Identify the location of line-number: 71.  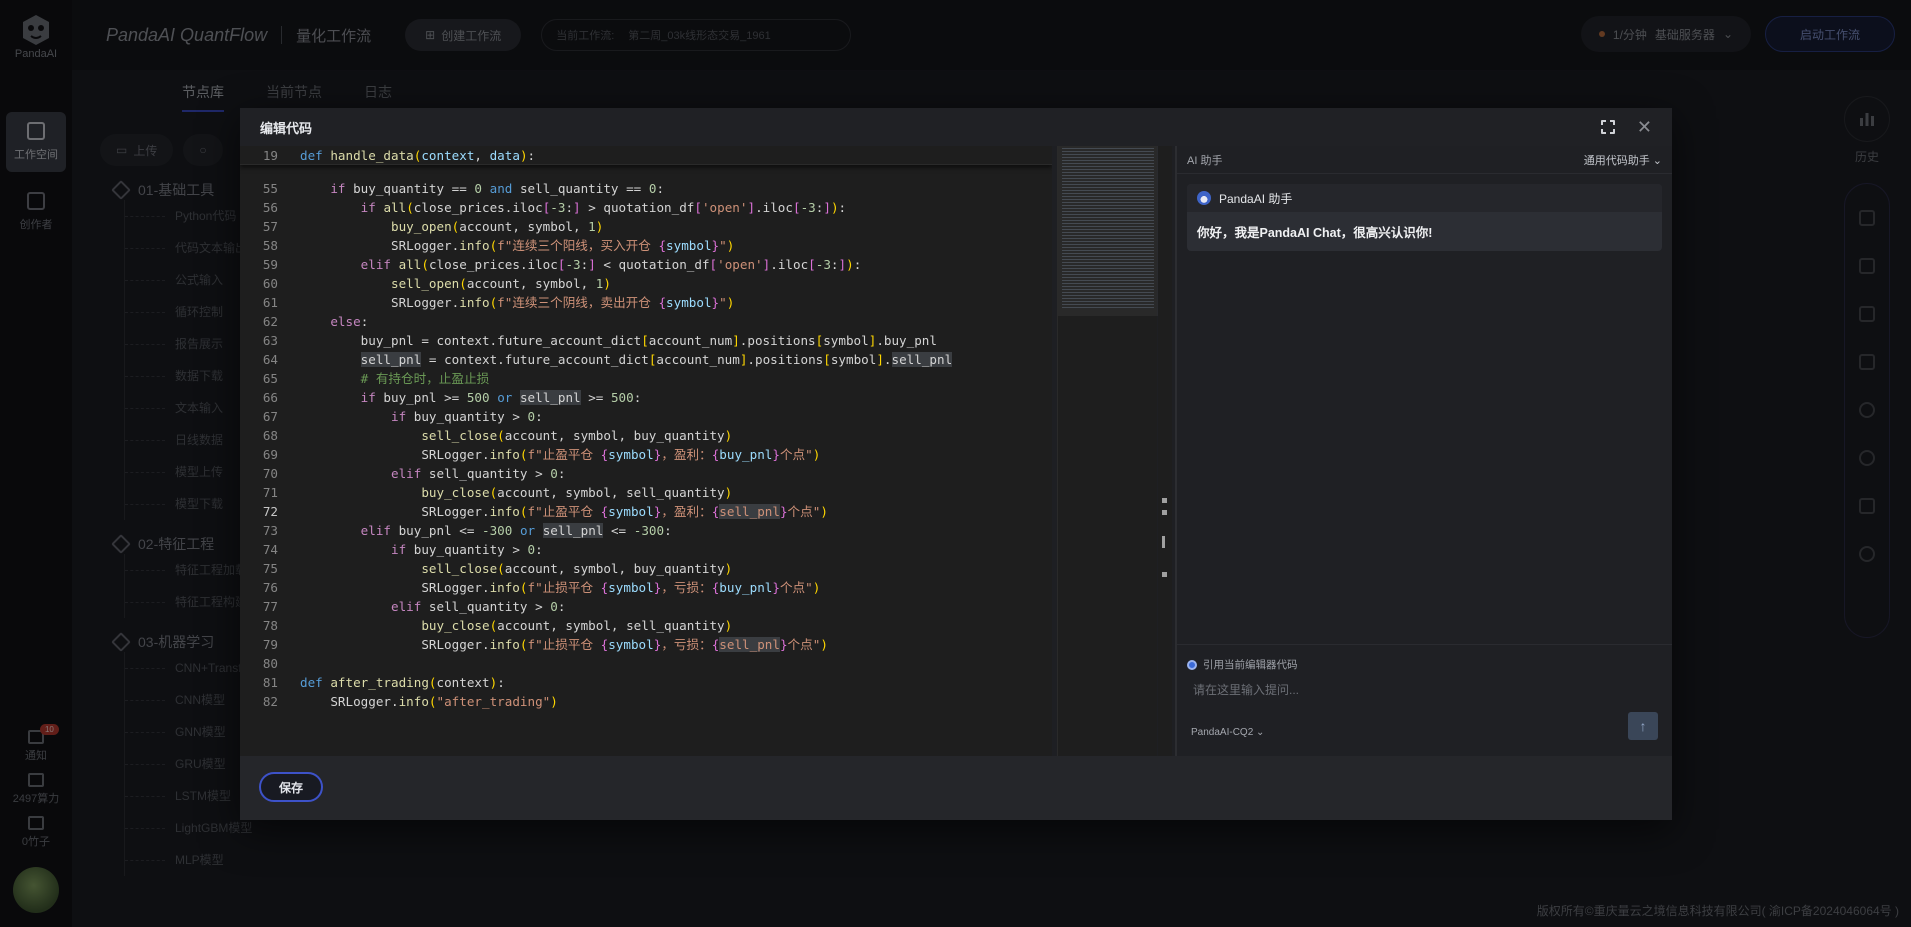
(270, 492).